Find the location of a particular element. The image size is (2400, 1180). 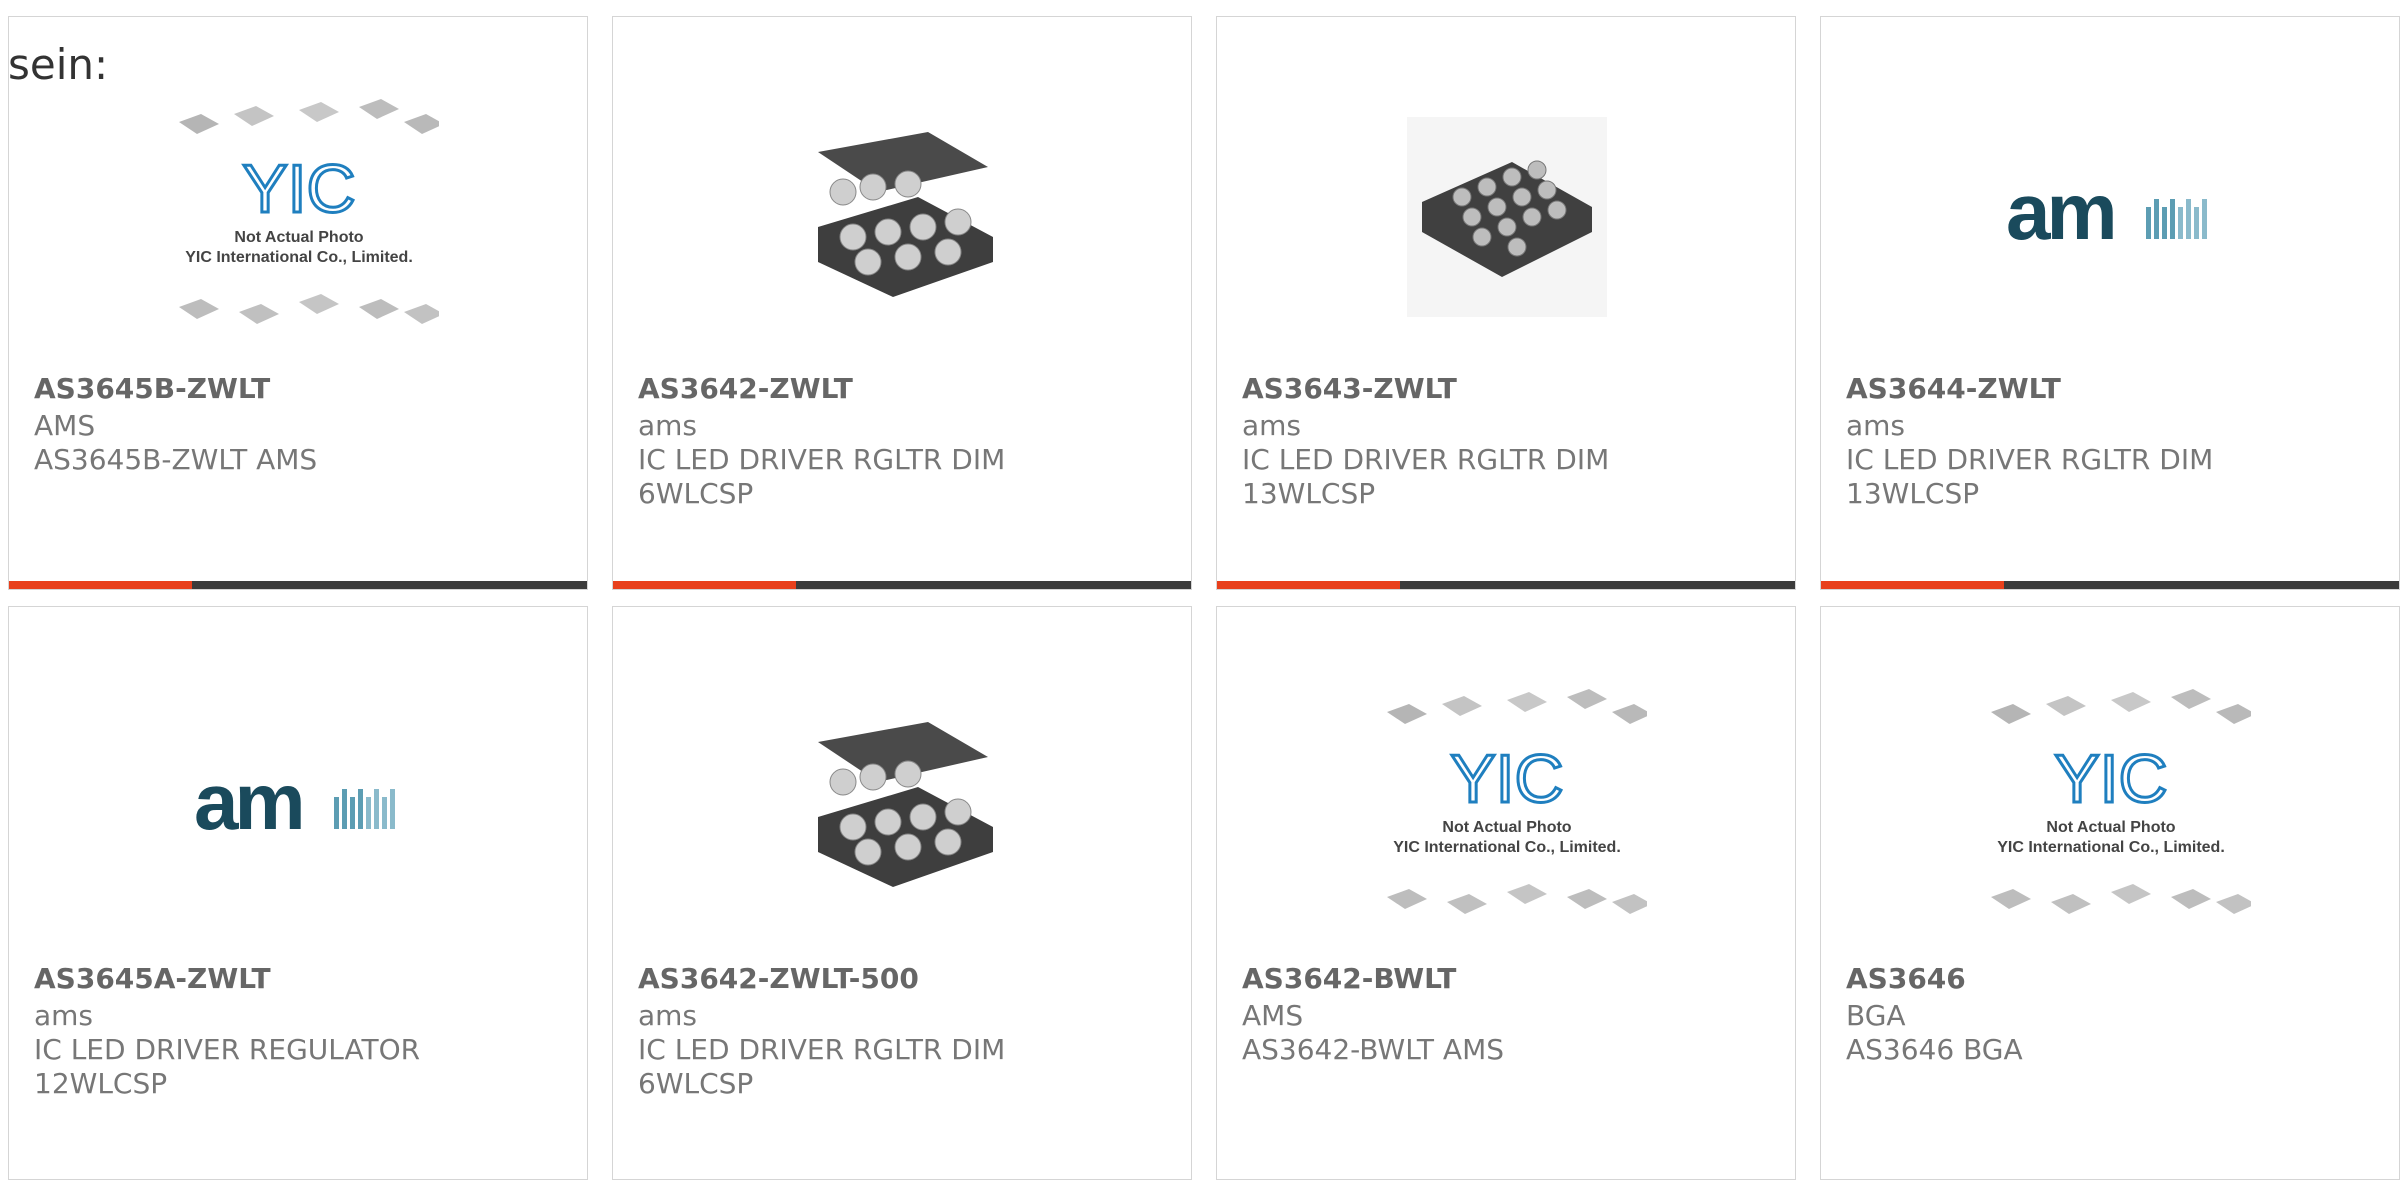

product-name: AS3646 is located at coordinates (1906, 978).